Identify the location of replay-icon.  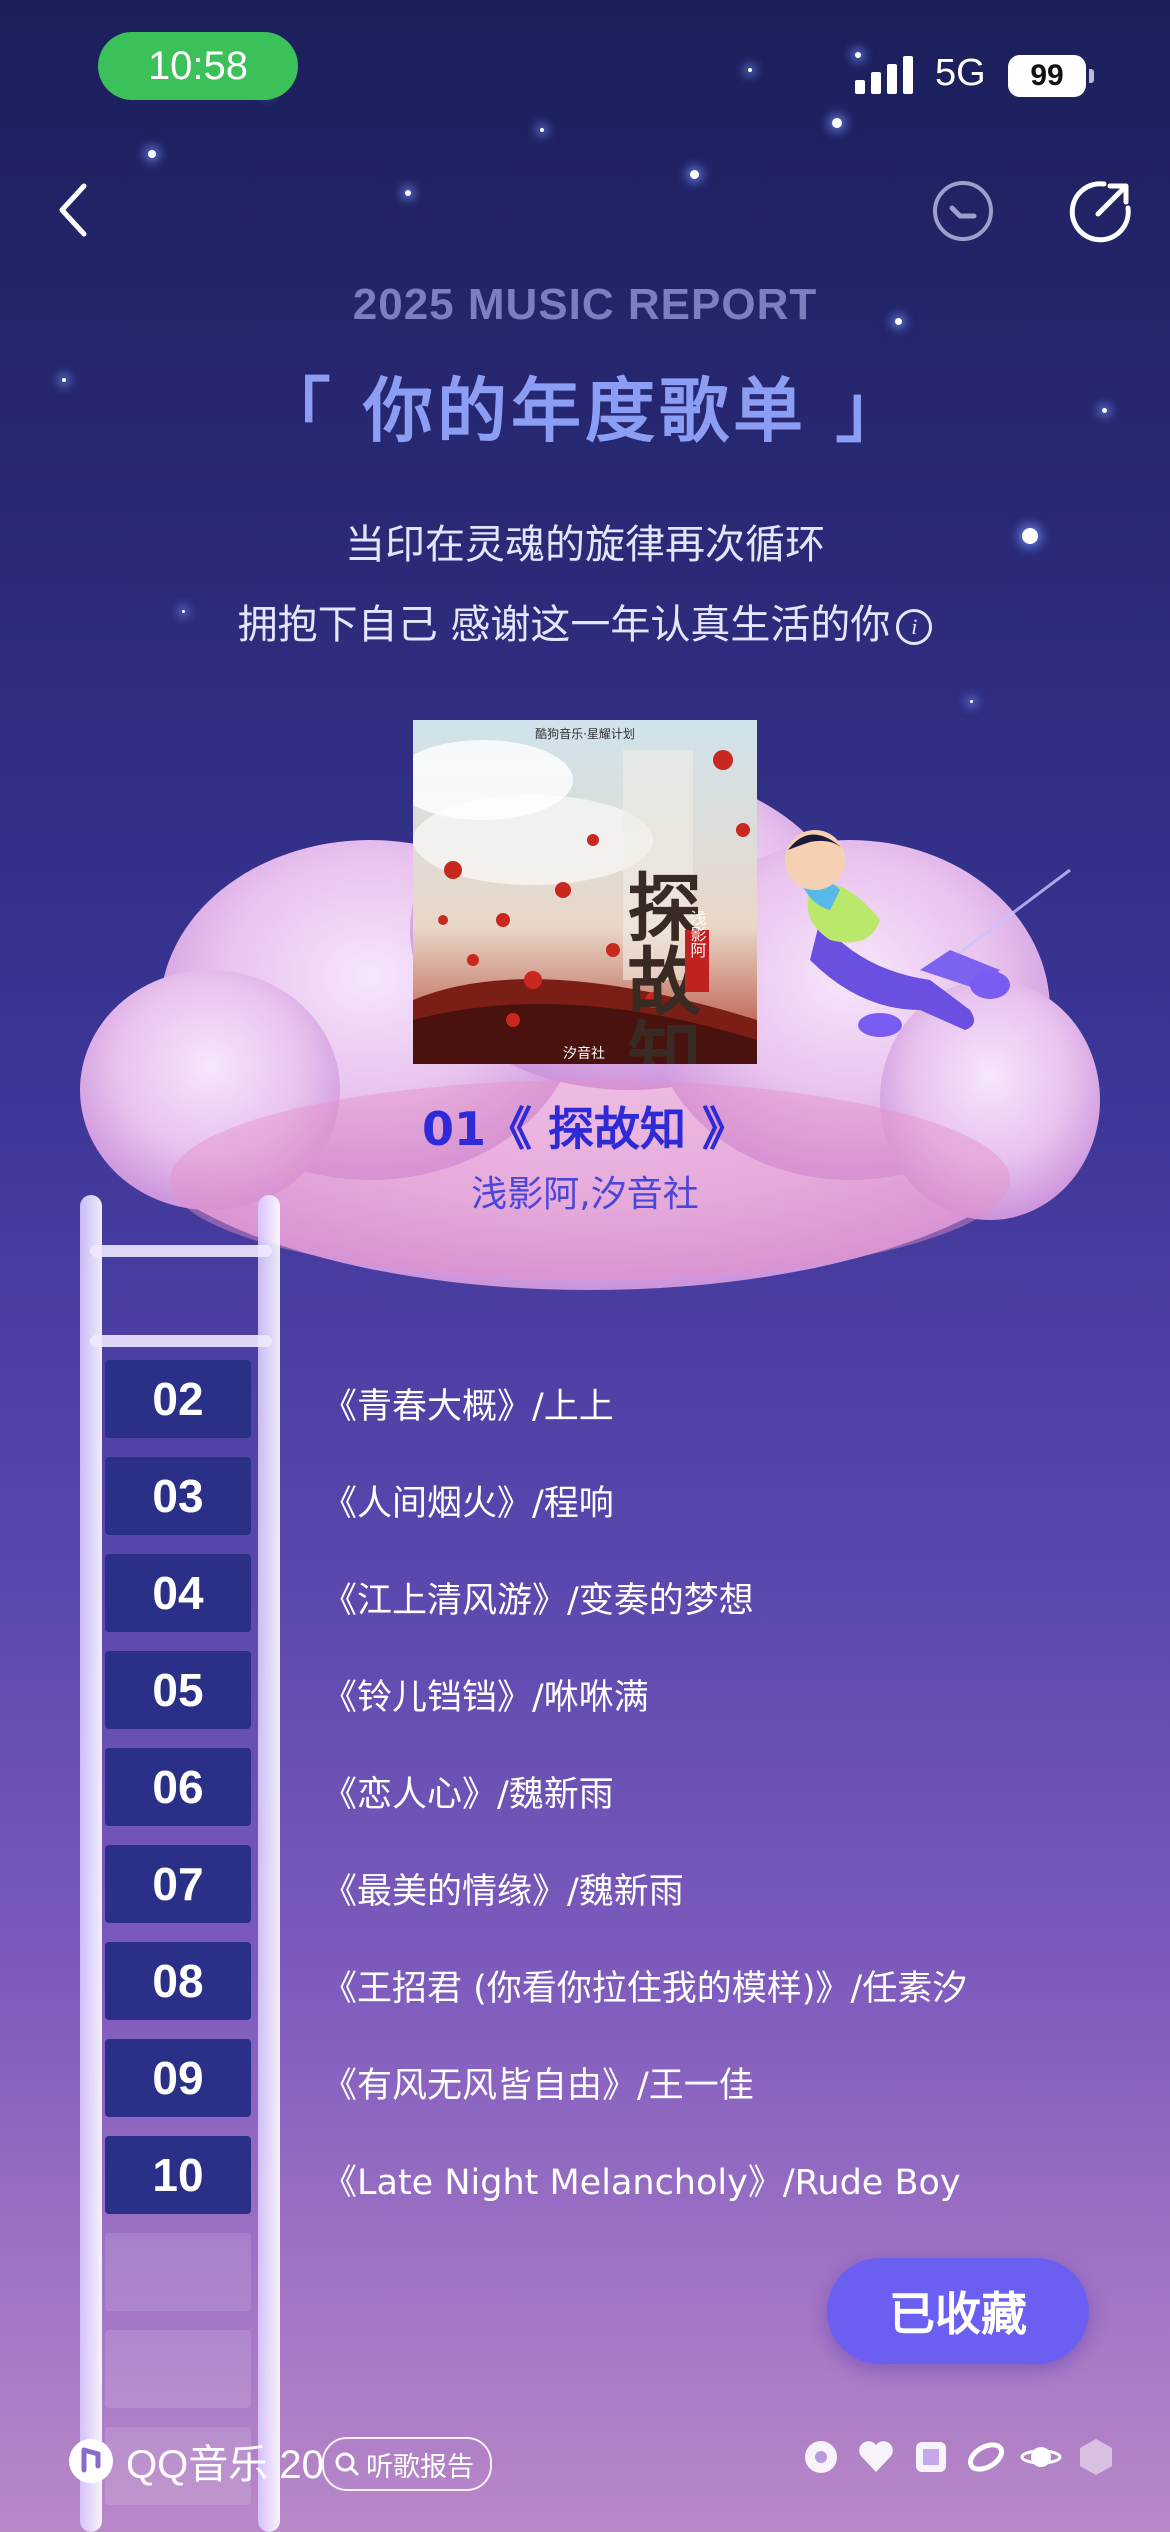
(963, 211).